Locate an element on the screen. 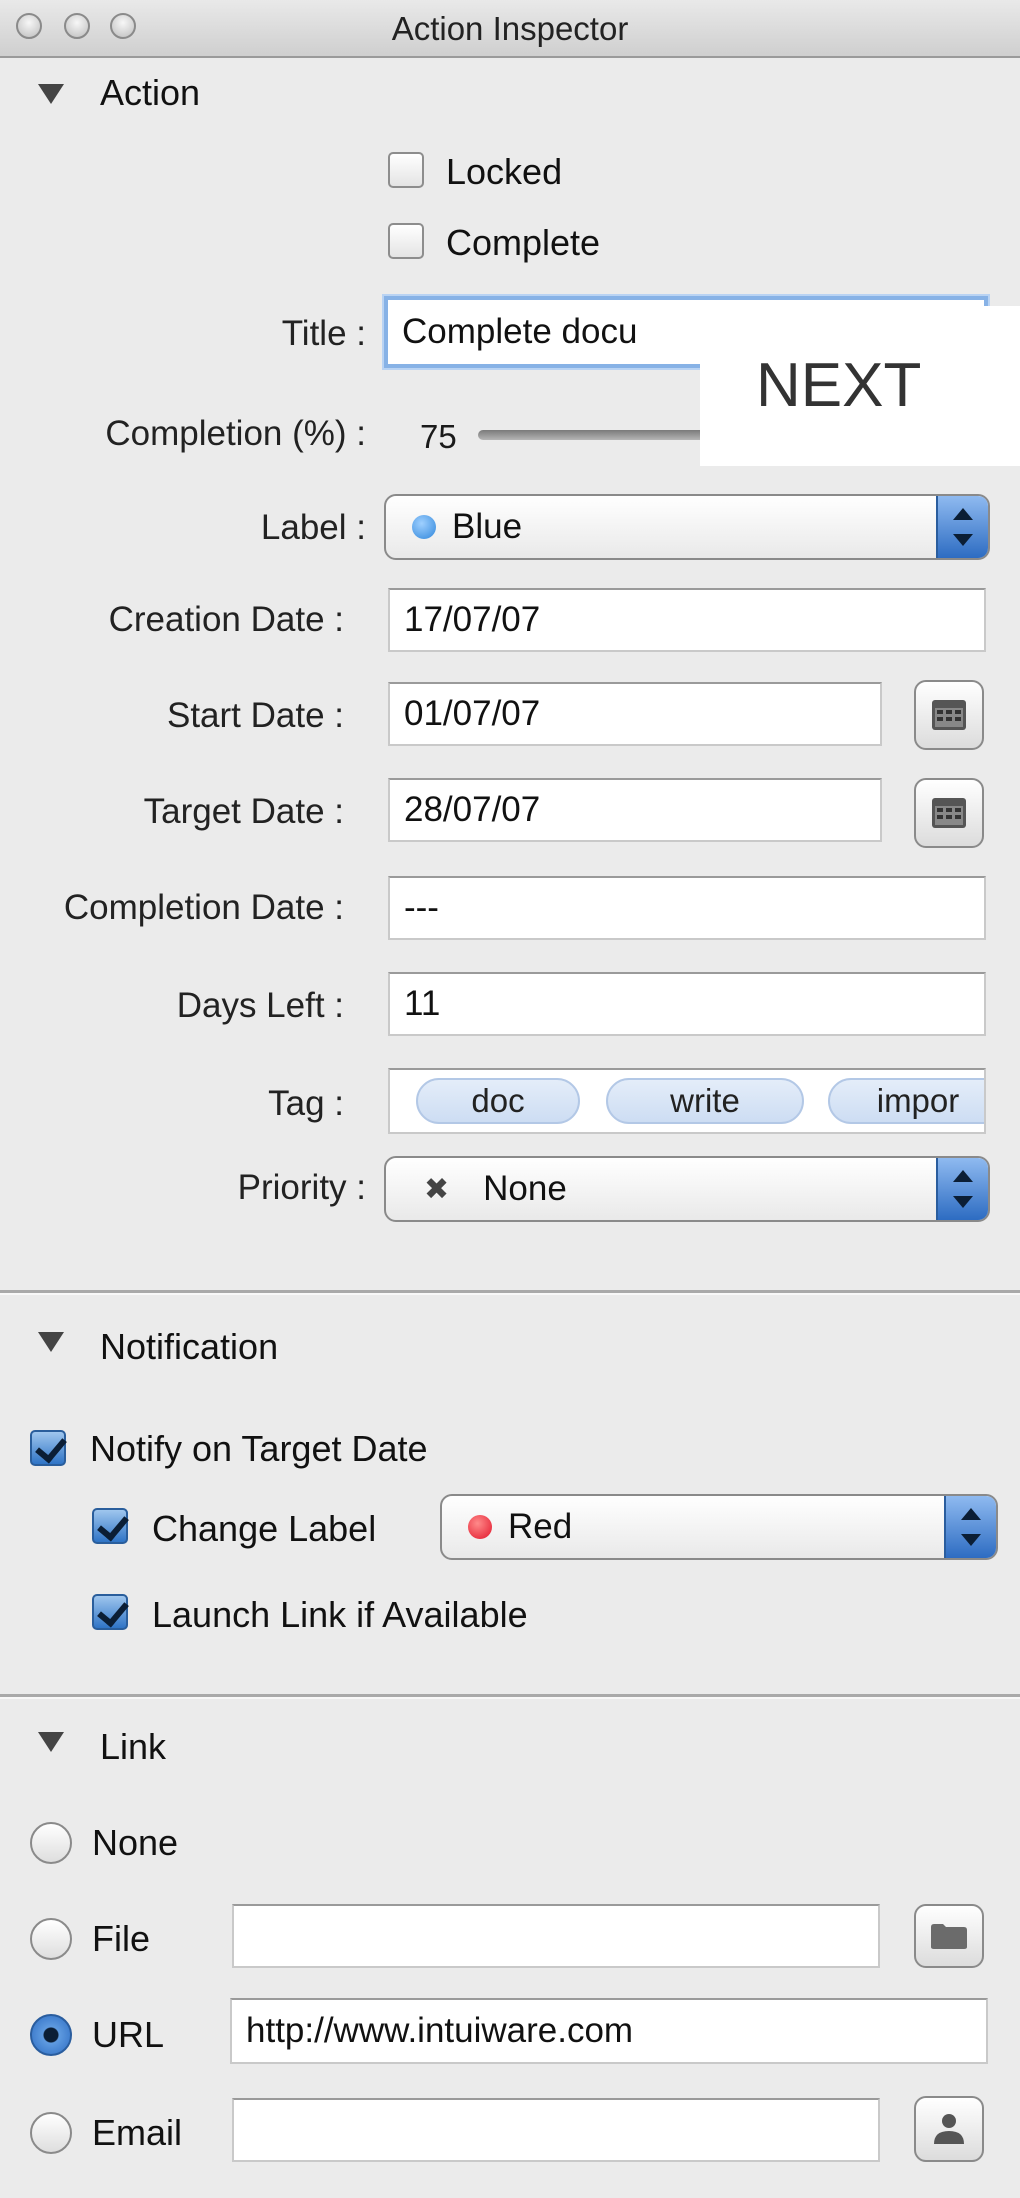 The height and width of the screenshot is (2198, 1020). notification-disclosure-triangle is located at coordinates (51, 1342).